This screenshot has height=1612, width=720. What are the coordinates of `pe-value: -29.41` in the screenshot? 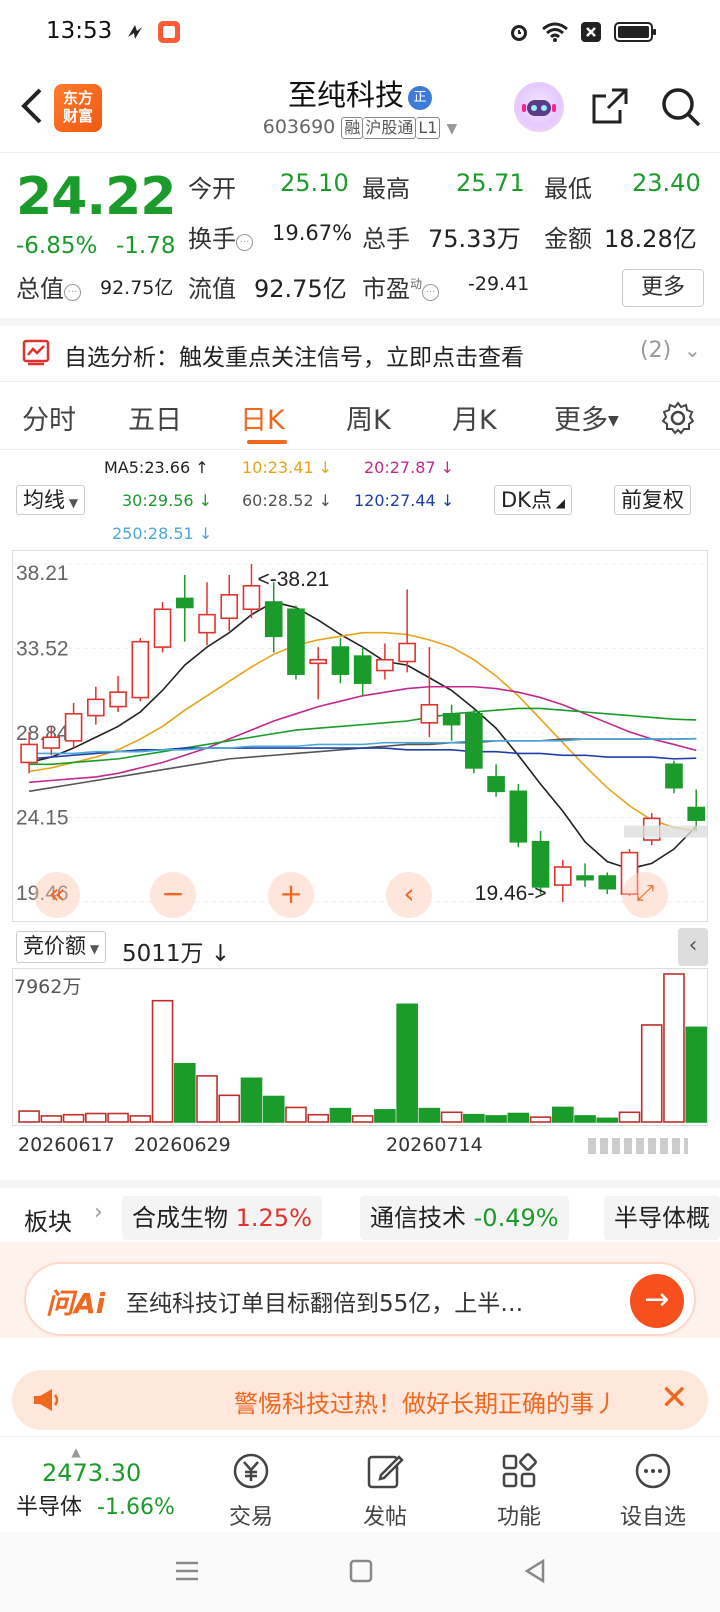 It's located at (499, 284).